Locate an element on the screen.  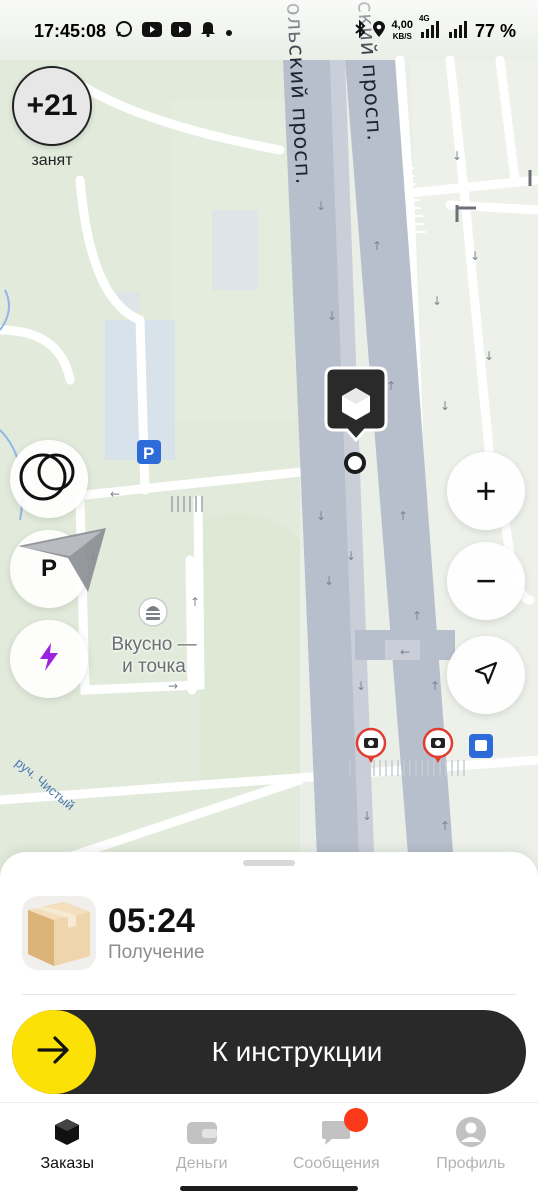
battery-level: 77 % is located at coordinates (495, 30).